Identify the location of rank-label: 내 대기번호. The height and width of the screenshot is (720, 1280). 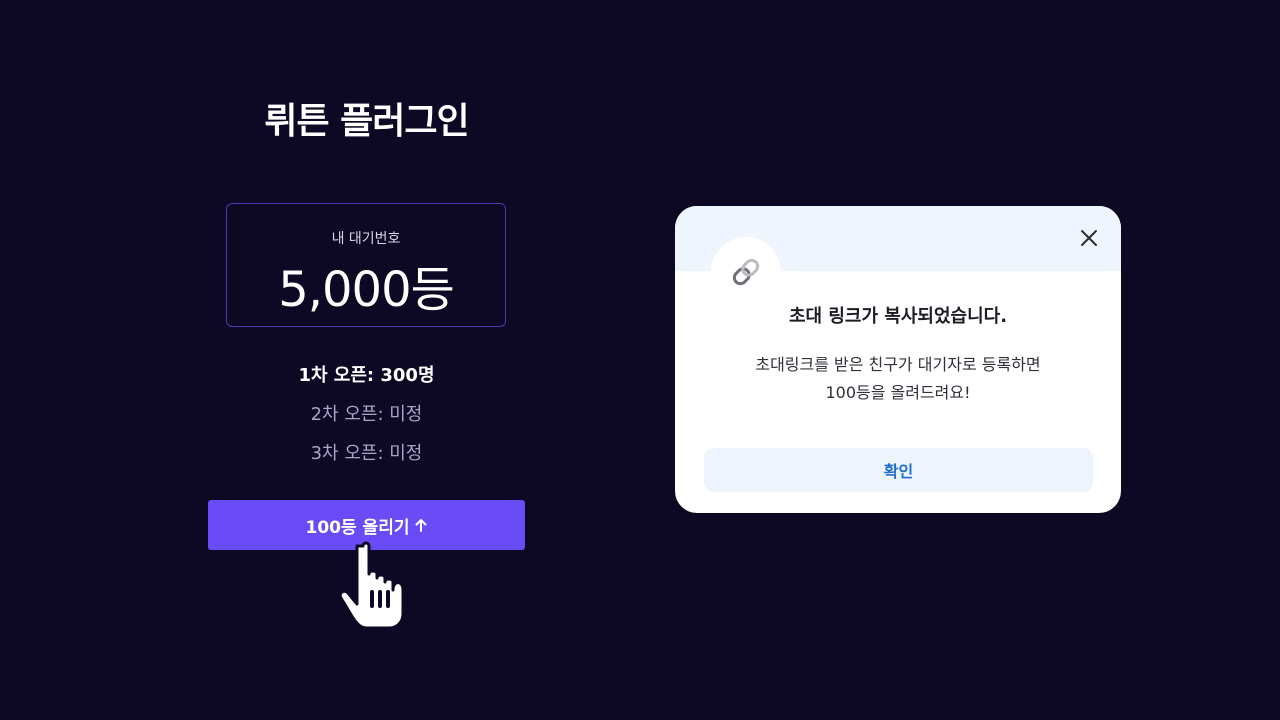
(366, 239).